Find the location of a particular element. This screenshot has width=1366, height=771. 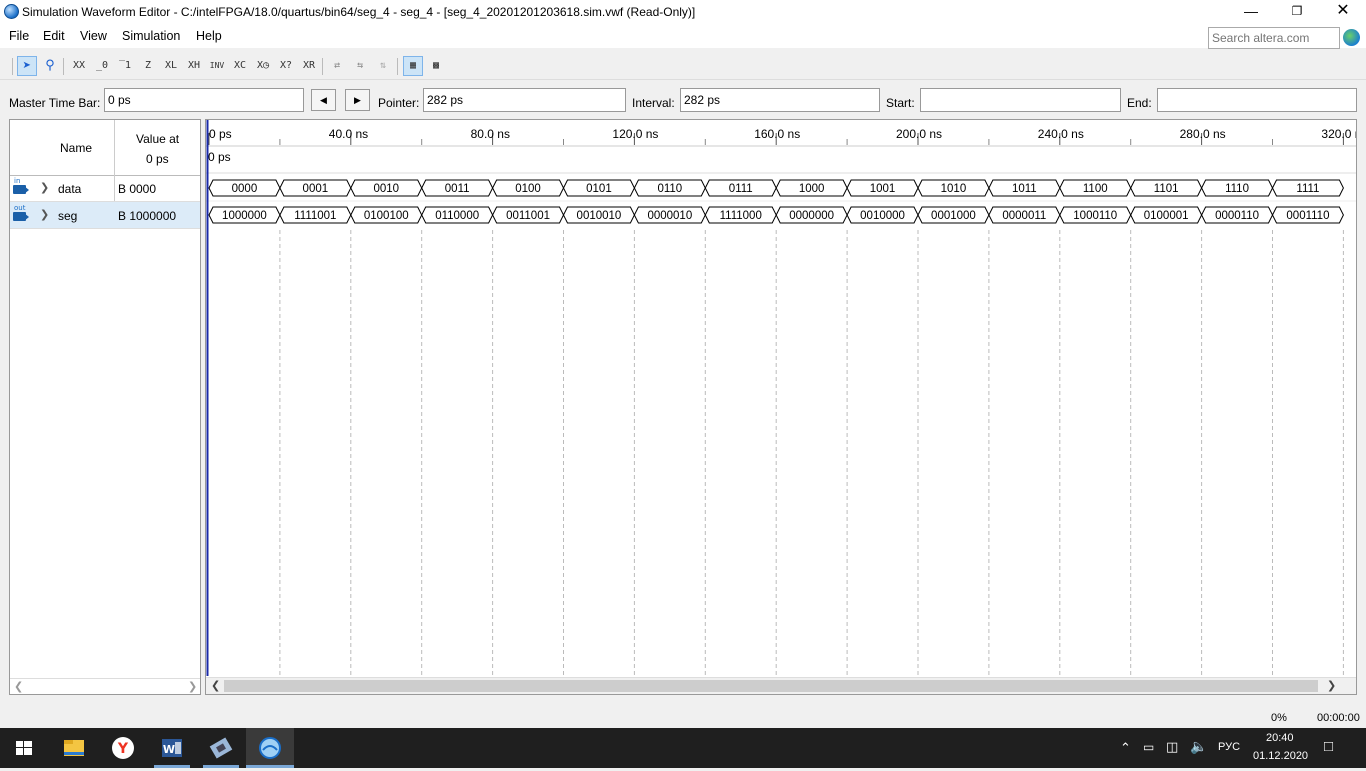

name-column-header: Name is located at coordinates (76, 148).